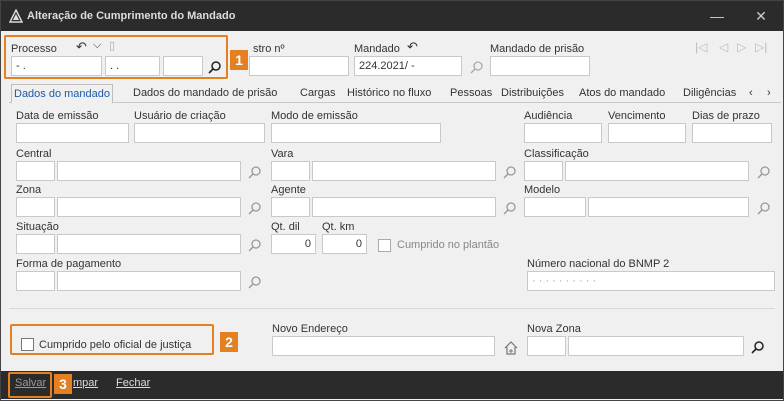  I want to click on mandado-undo-icon: ↶, so click(412, 47).